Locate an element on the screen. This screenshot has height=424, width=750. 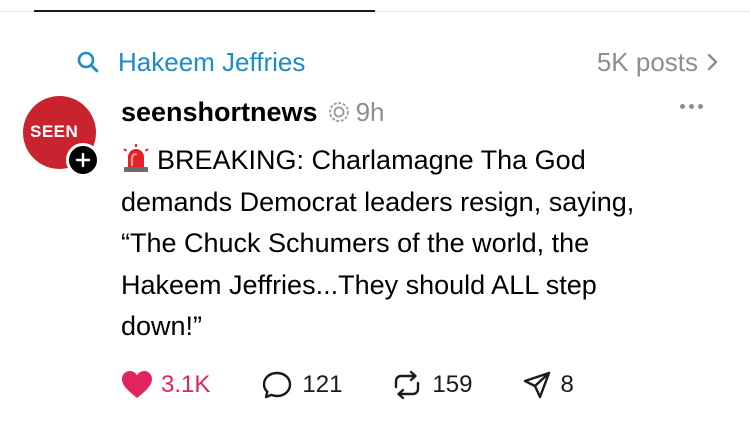
share-button: 8 is located at coordinates (548, 385).